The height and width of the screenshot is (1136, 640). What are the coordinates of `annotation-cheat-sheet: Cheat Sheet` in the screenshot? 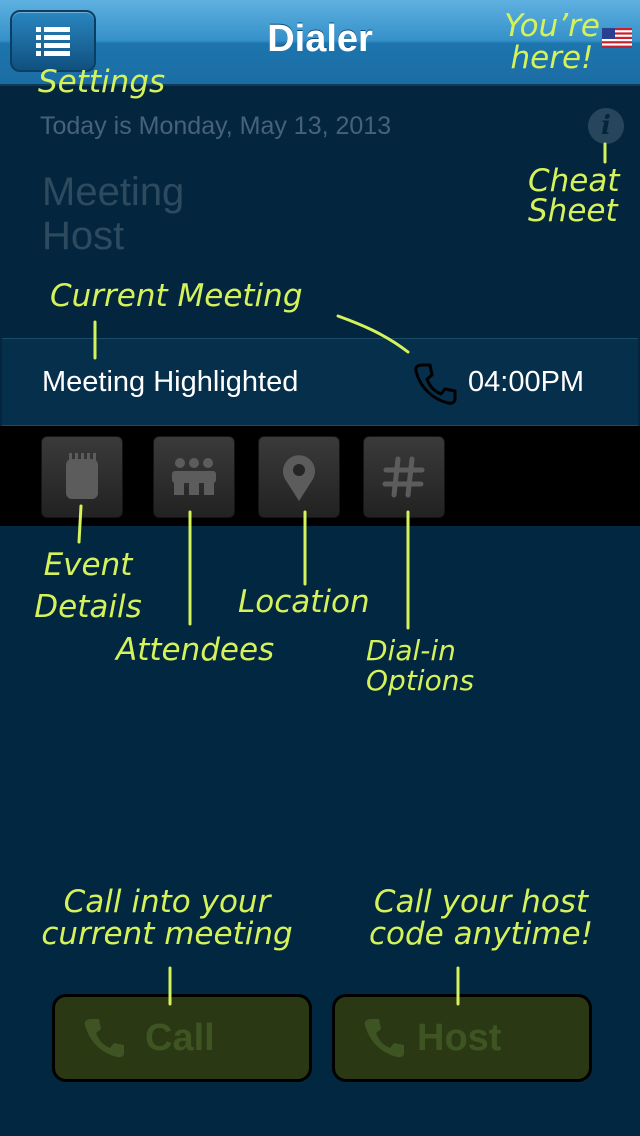 It's located at (574, 196).